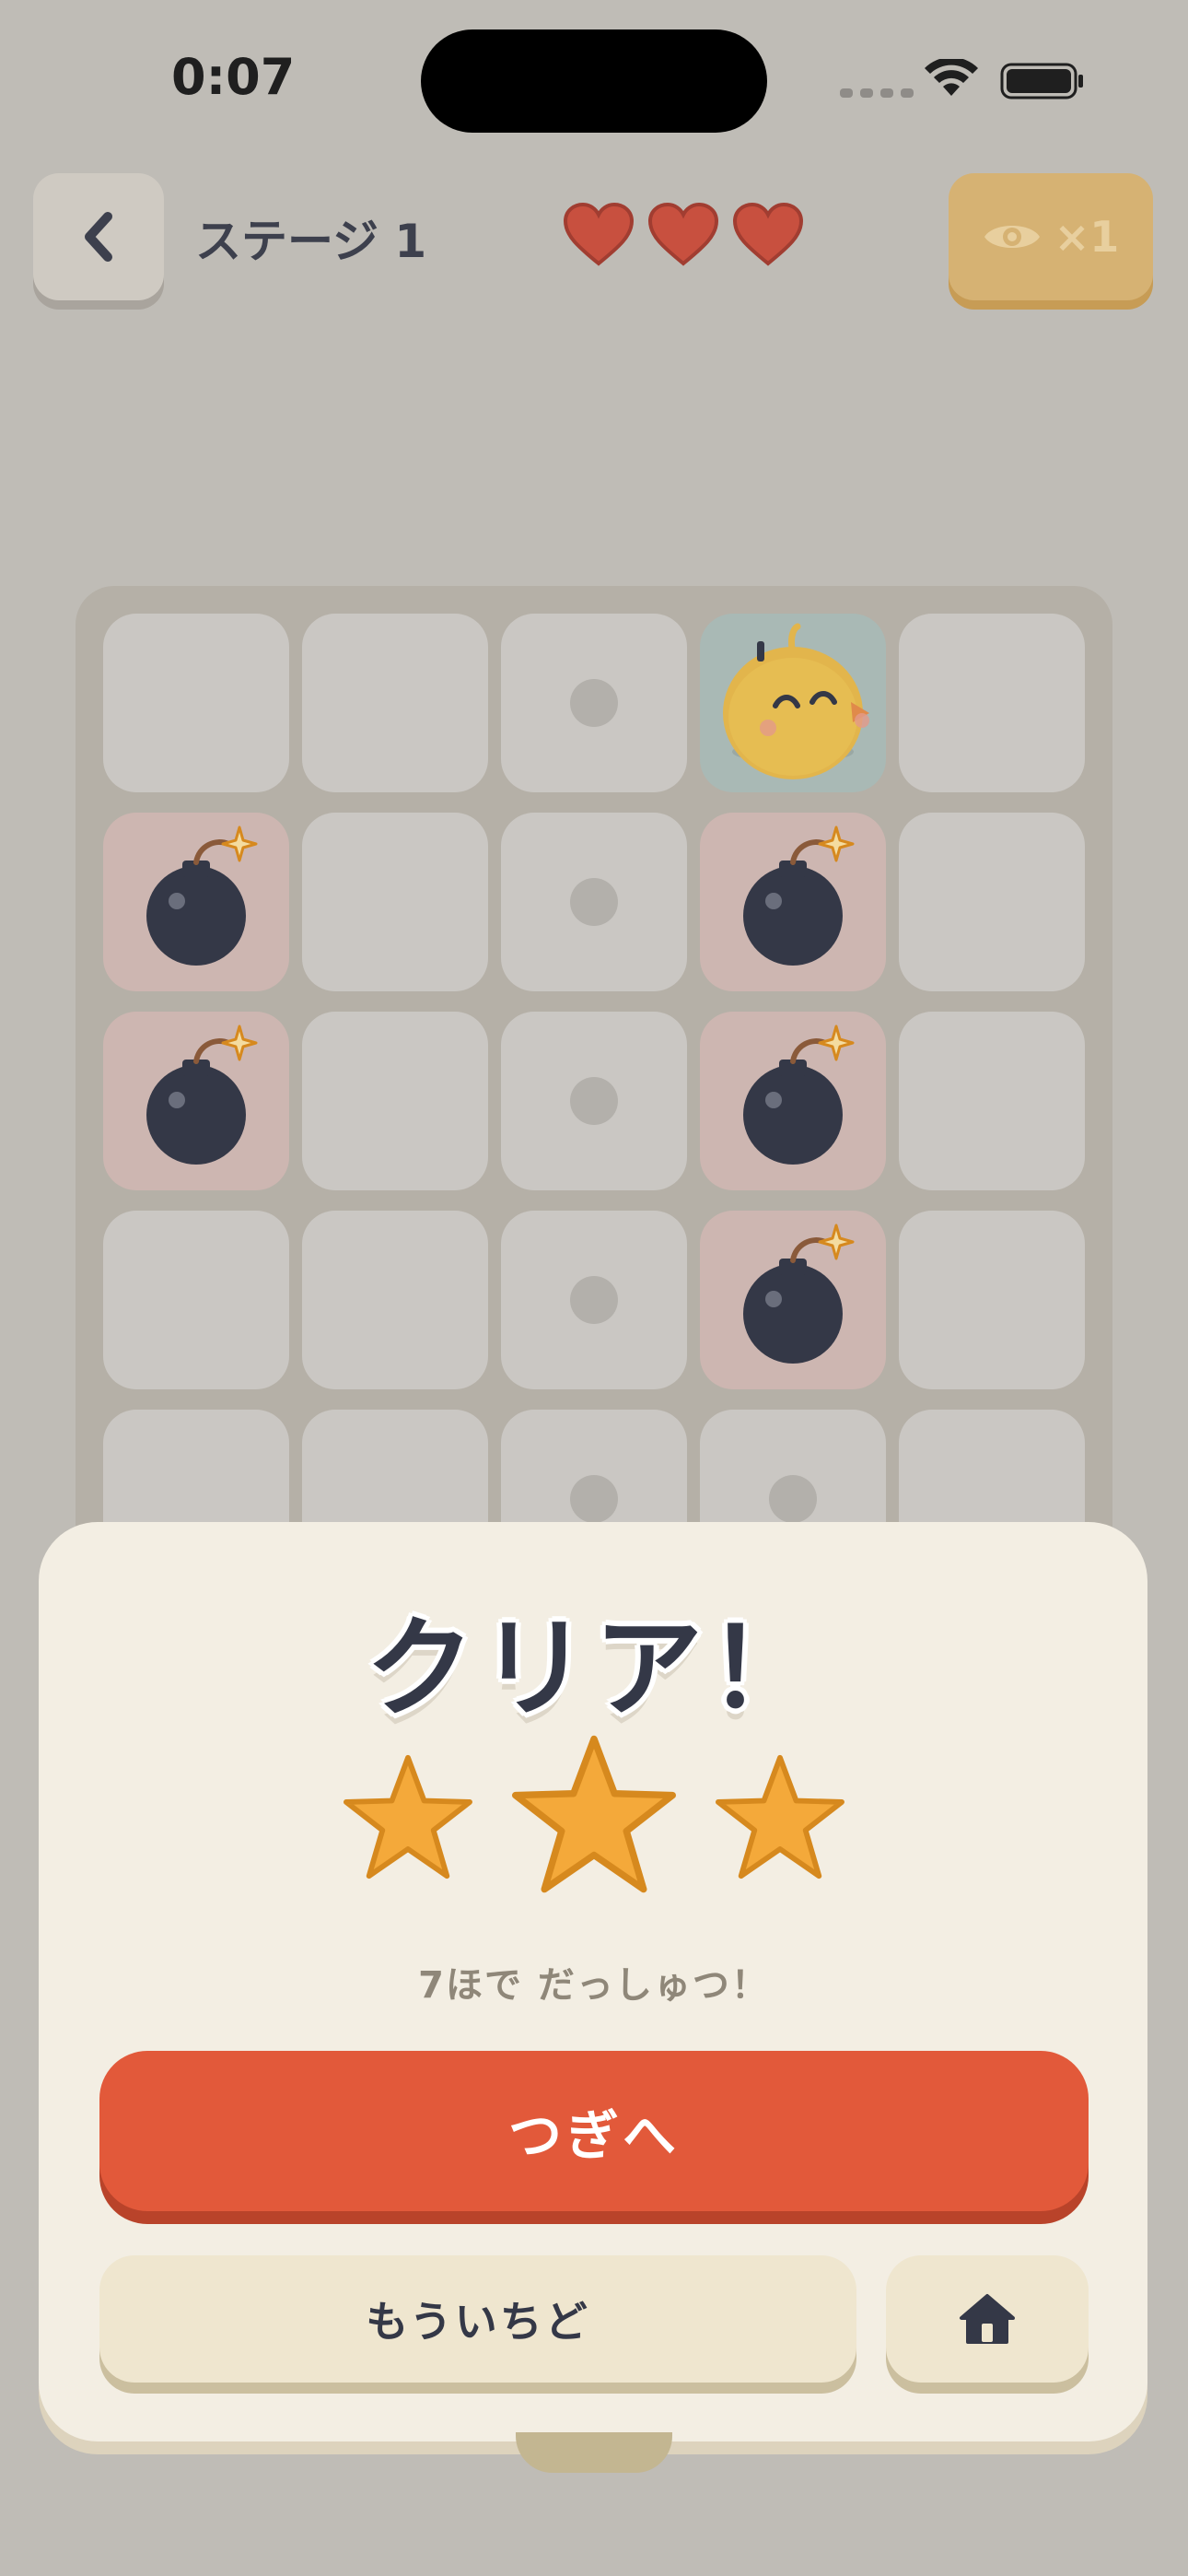 The image size is (1188, 2576). What do you see at coordinates (951, 77) in the screenshot?
I see `wifi-icon` at bounding box center [951, 77].